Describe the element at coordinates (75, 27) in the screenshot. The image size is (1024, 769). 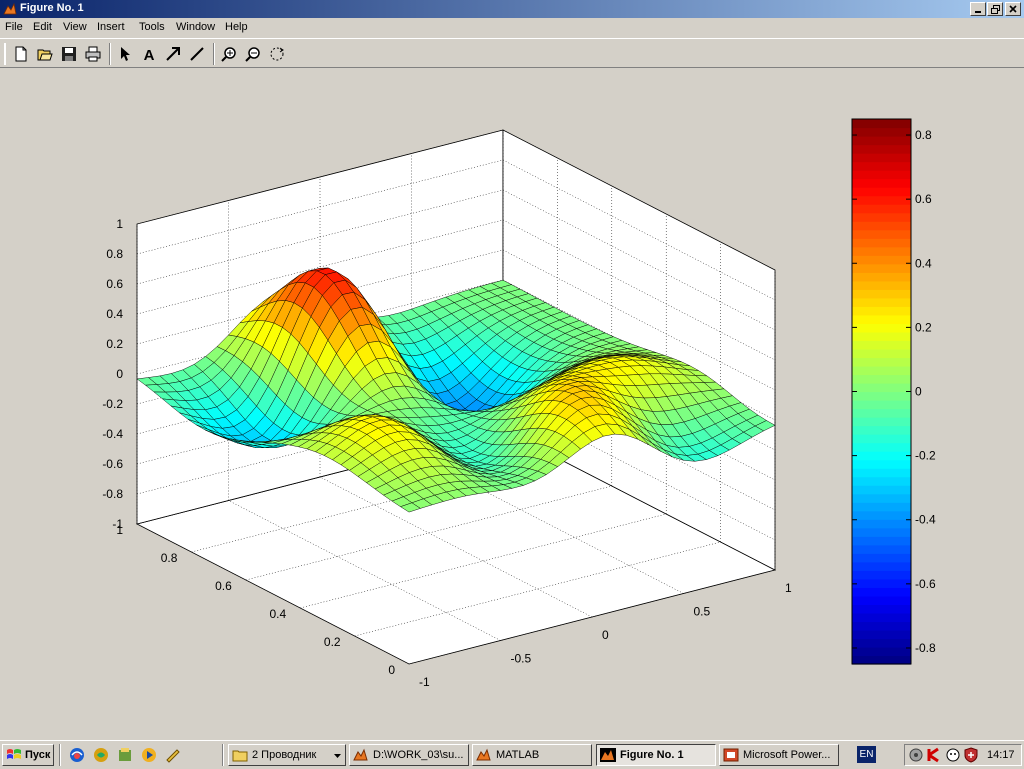
I see `menu-view: View` at that location.